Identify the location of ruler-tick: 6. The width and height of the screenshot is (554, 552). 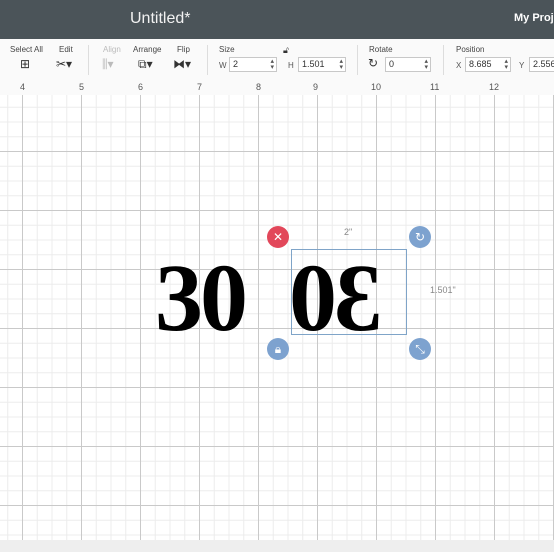
(141, 87).